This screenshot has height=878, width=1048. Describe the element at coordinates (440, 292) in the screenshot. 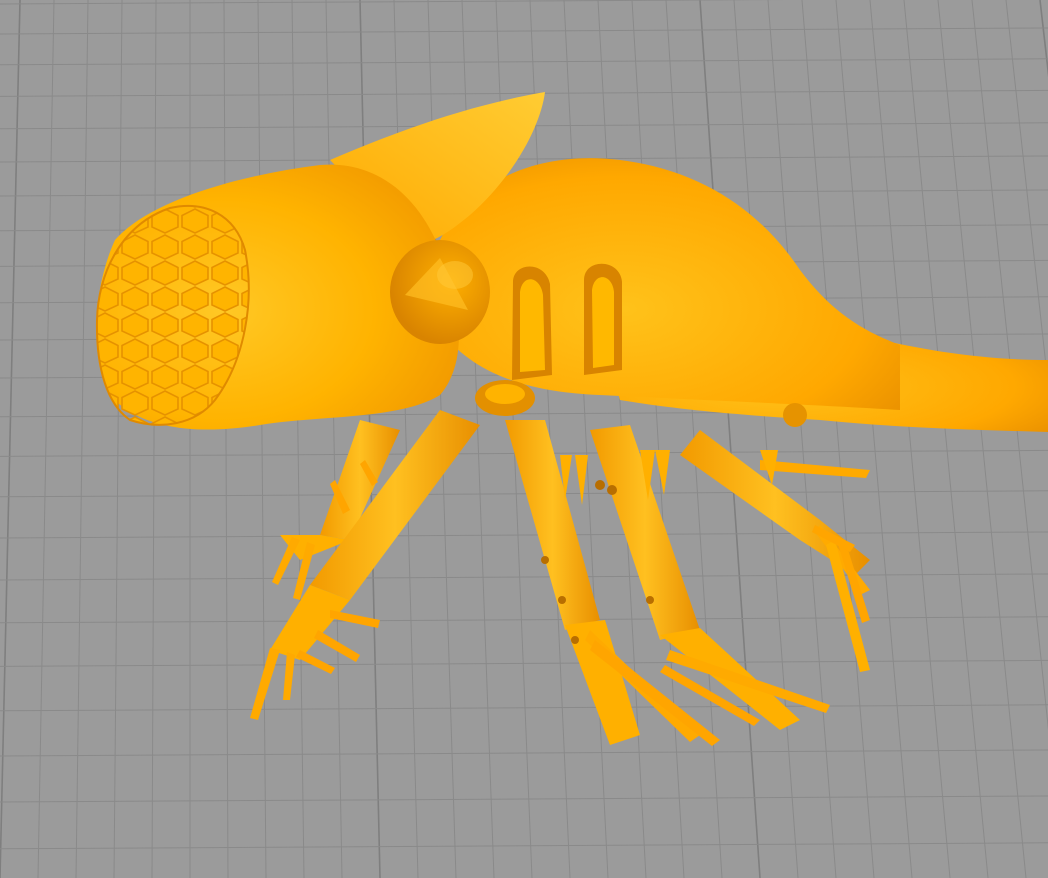

I see `eye-dome` at that location.